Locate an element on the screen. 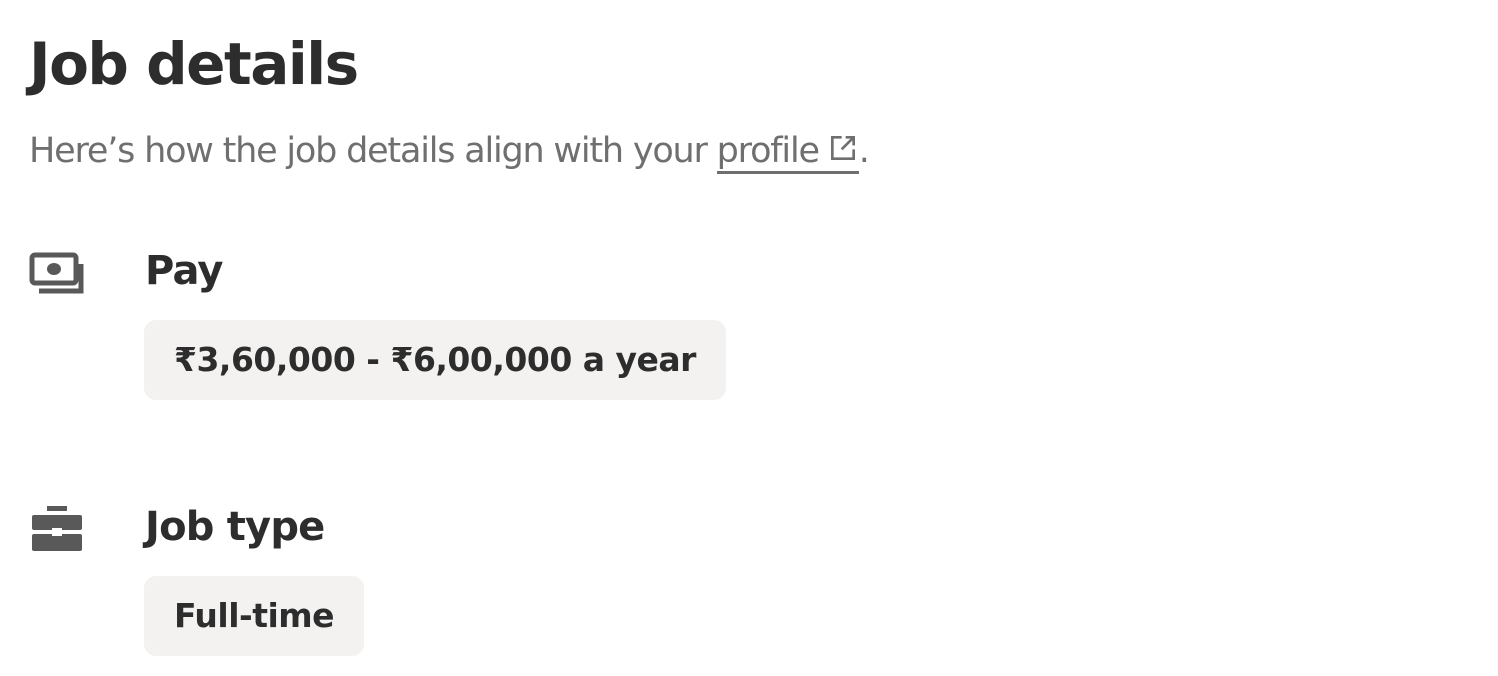 The height and width of the screenshot is (676, 1498). profile-link-label: profile is located at coordinates (768, 151).